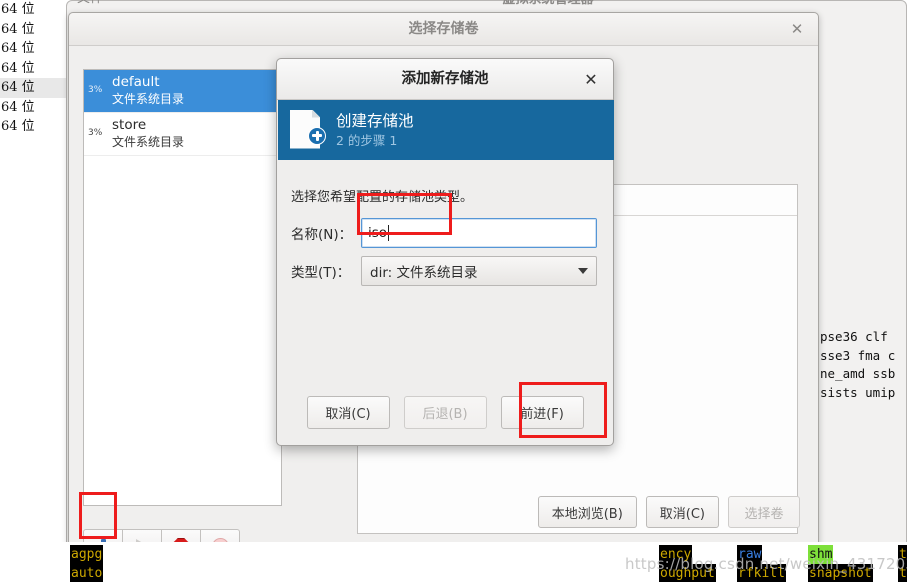  What do you see at coordinates (542, 412) in the screenshot?
I see `forward-button: 前进(F)` at bounding box center [542, 412].